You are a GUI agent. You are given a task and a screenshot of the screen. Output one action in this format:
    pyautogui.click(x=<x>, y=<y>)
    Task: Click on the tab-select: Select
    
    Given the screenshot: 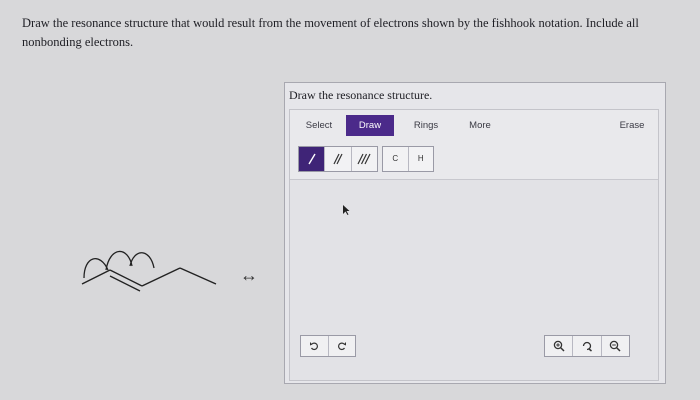 What is the action you would take?
    pyautogui.click(x=319, y=125)
    